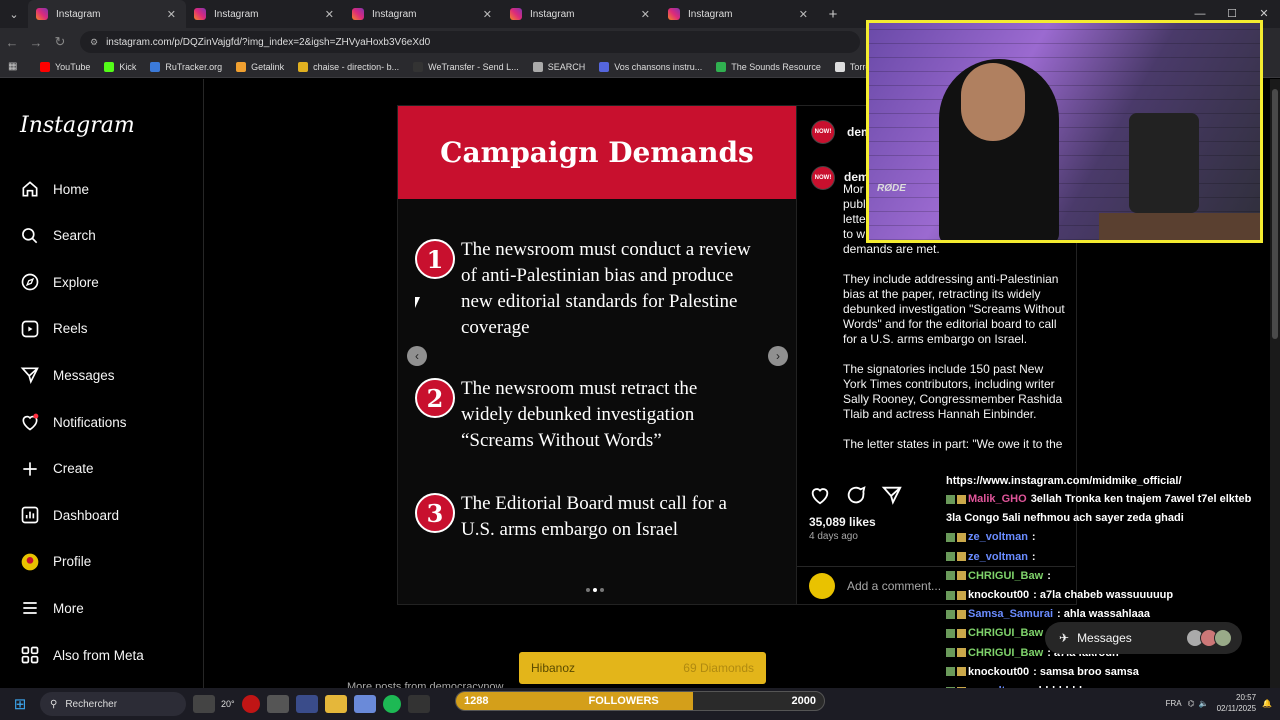  I want to click on taskbar-search: ⚲ Rechercher, so click(113, 704).